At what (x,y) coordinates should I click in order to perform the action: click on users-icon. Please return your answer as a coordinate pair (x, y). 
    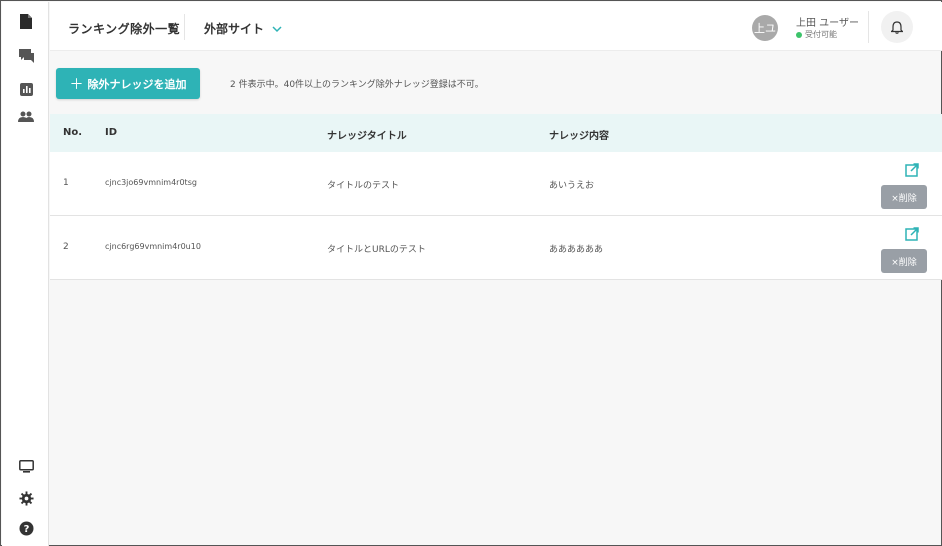
    Looking at the image, I should click on (26, 117).